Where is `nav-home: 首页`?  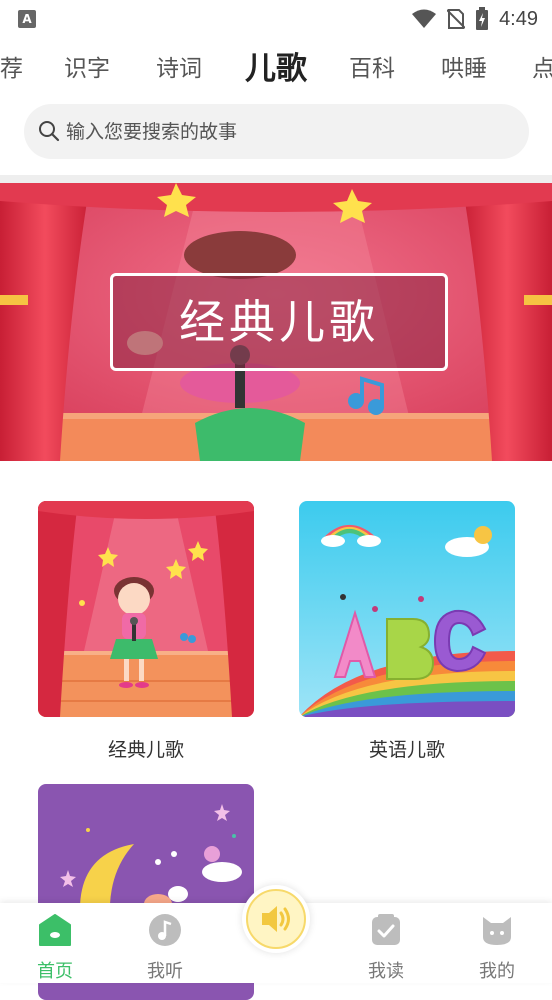 nav-home: 首页 is located at coordinates (55, 948).